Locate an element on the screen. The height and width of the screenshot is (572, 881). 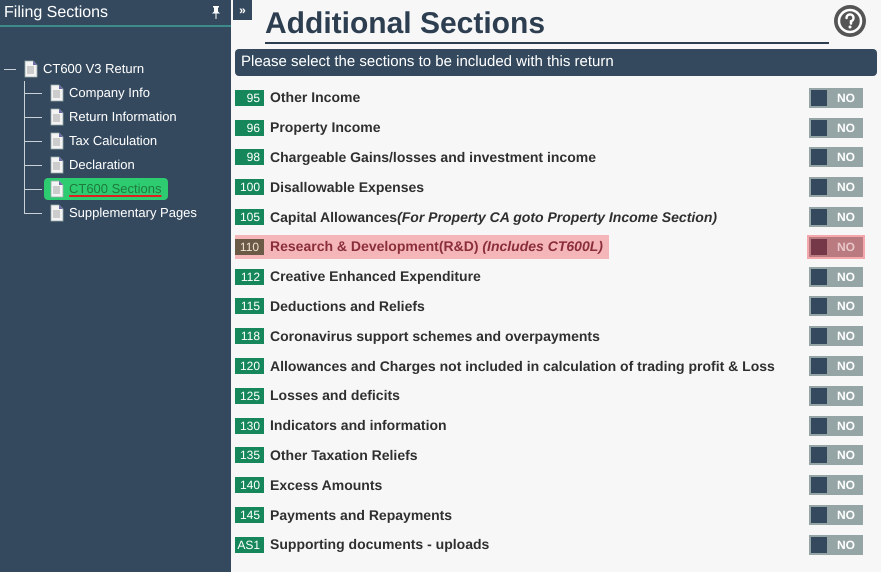
tree-item: Supplementary Pages is located at coordinates (123, 213).